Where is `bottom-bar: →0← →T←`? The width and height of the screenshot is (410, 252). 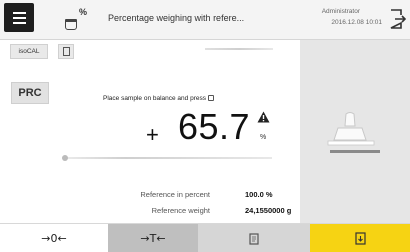 bottom-bar: →0← →T← is located at coordinates (205, 237).